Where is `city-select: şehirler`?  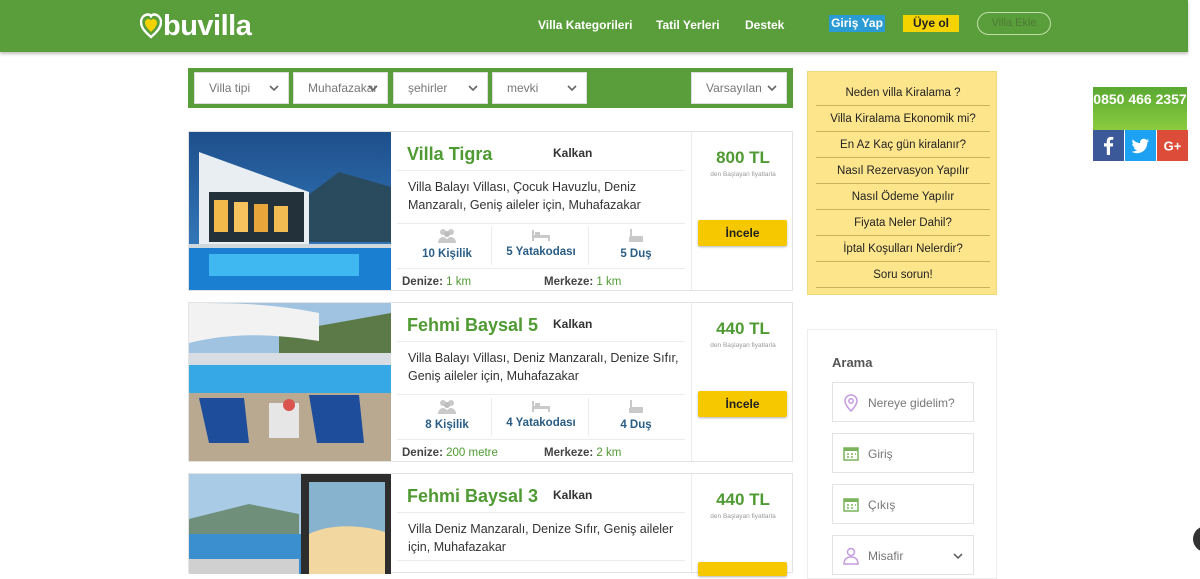 city-select: şehirler is located at coordinates (440, 88).